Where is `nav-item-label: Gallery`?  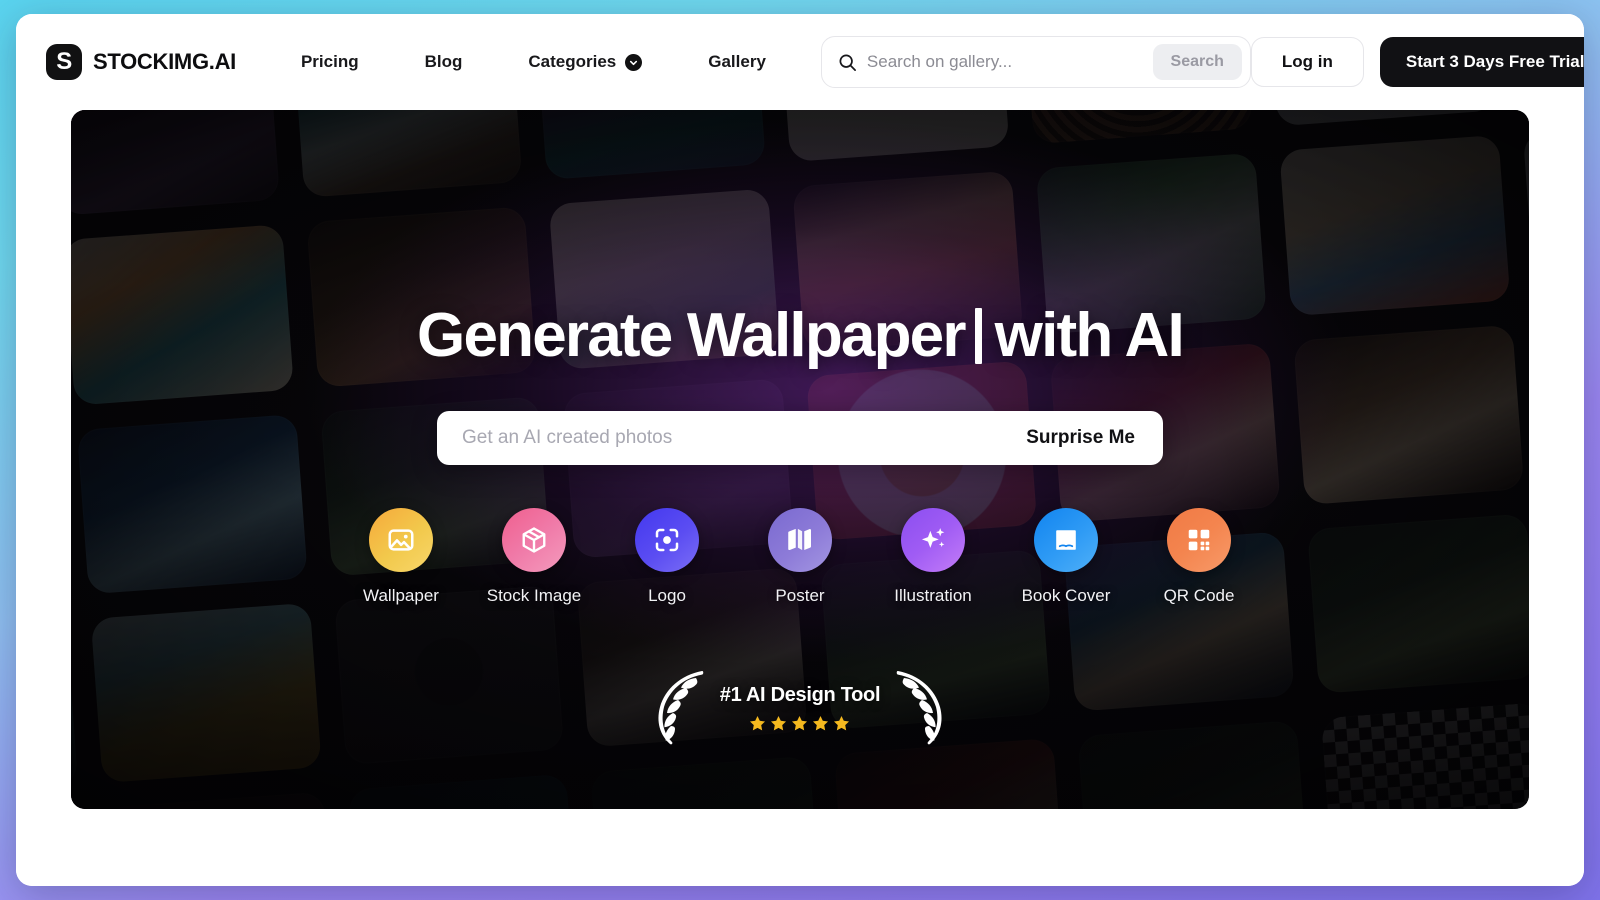 nav-item-label: Gallery is located at coordinates (737, 61).